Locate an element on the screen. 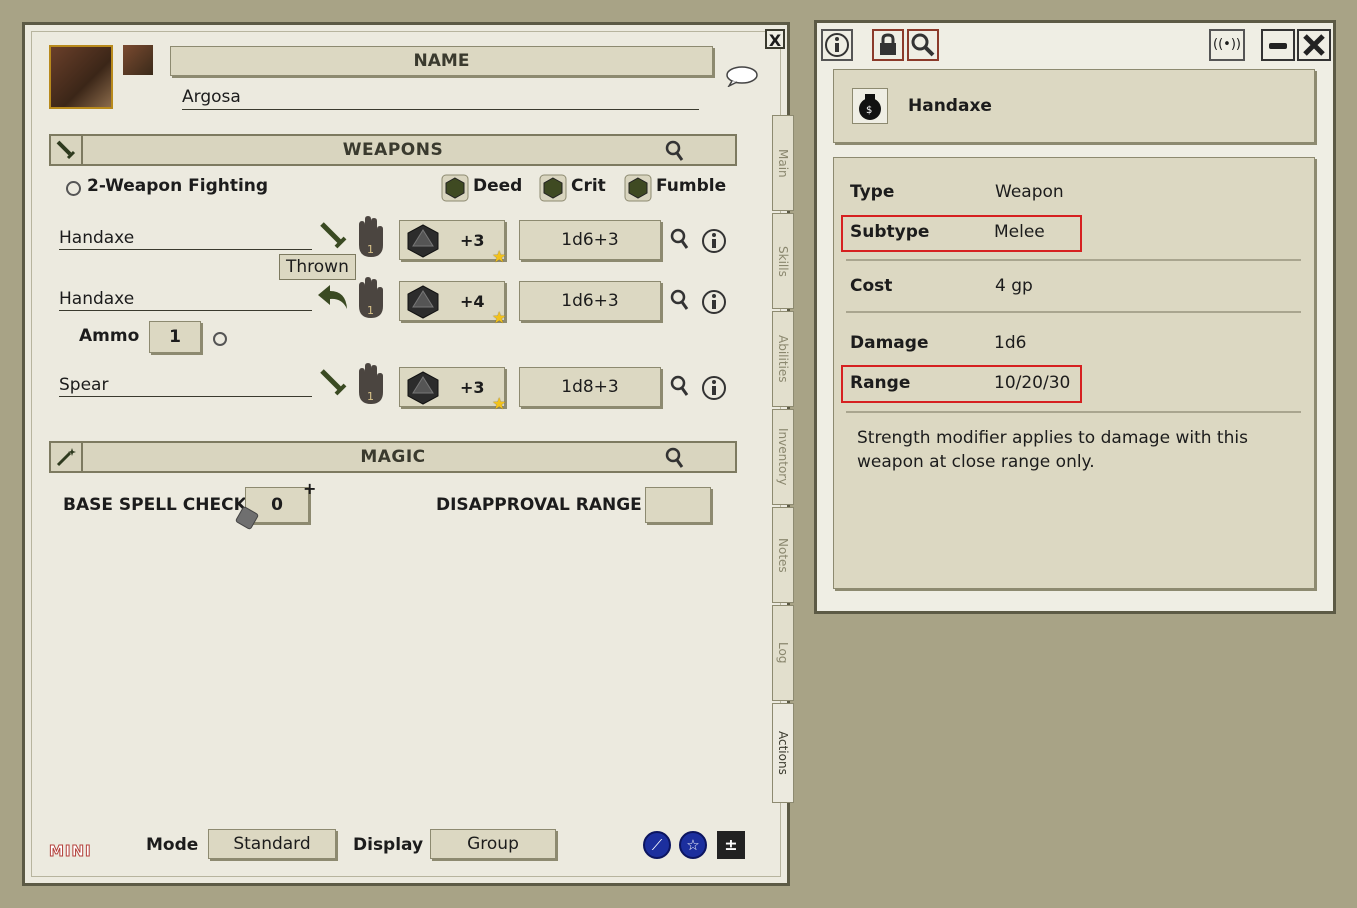 This screenshot has height=908, width=1357. lock-icon is located at coordinates (888, 45).